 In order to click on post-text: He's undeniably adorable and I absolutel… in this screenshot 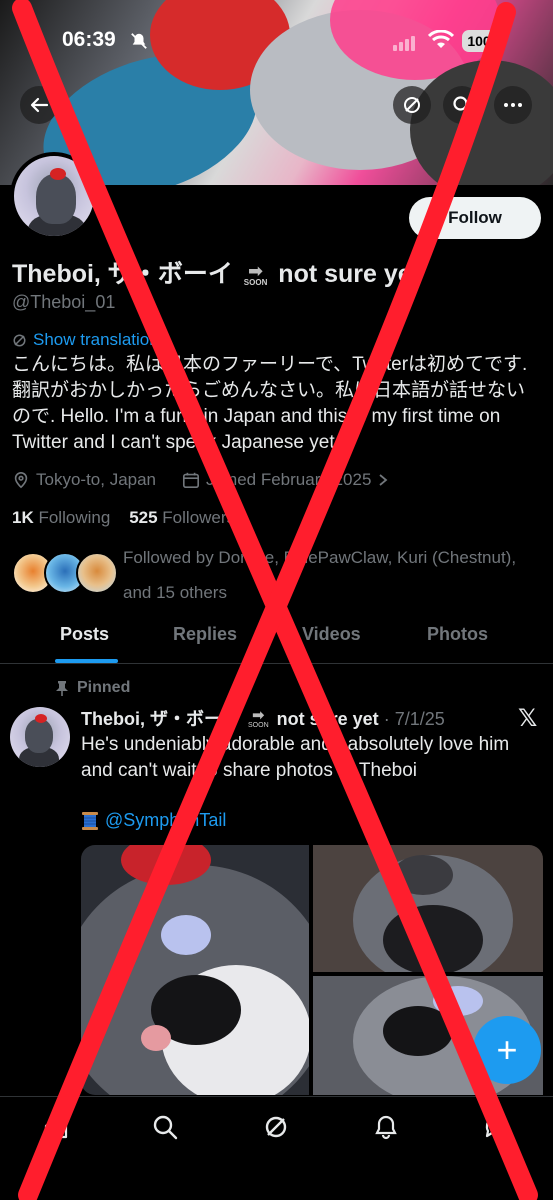, I will do `click(295, 757)`.